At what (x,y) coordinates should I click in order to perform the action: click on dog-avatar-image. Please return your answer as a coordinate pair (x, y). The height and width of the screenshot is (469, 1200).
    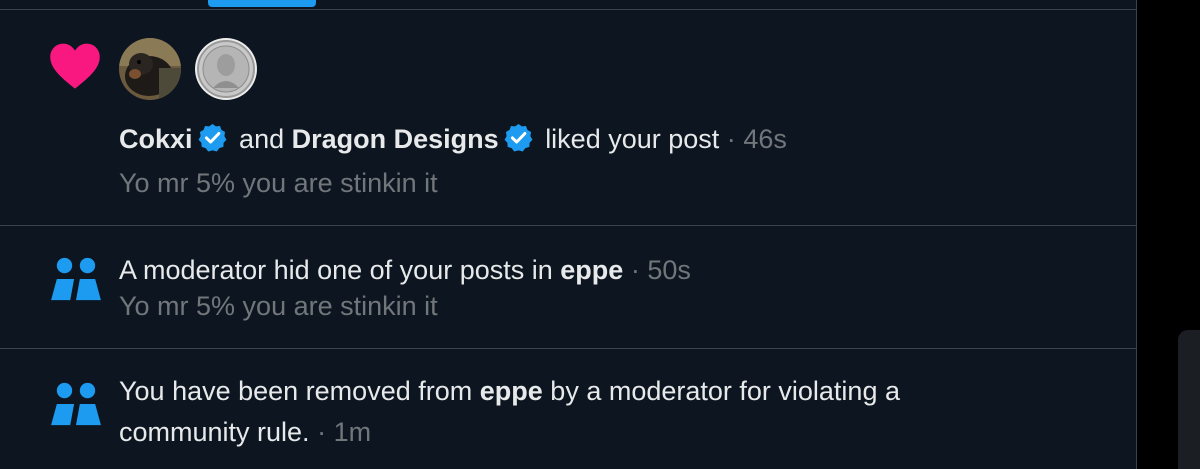
    Looking at the image, I should click on (150, 69).